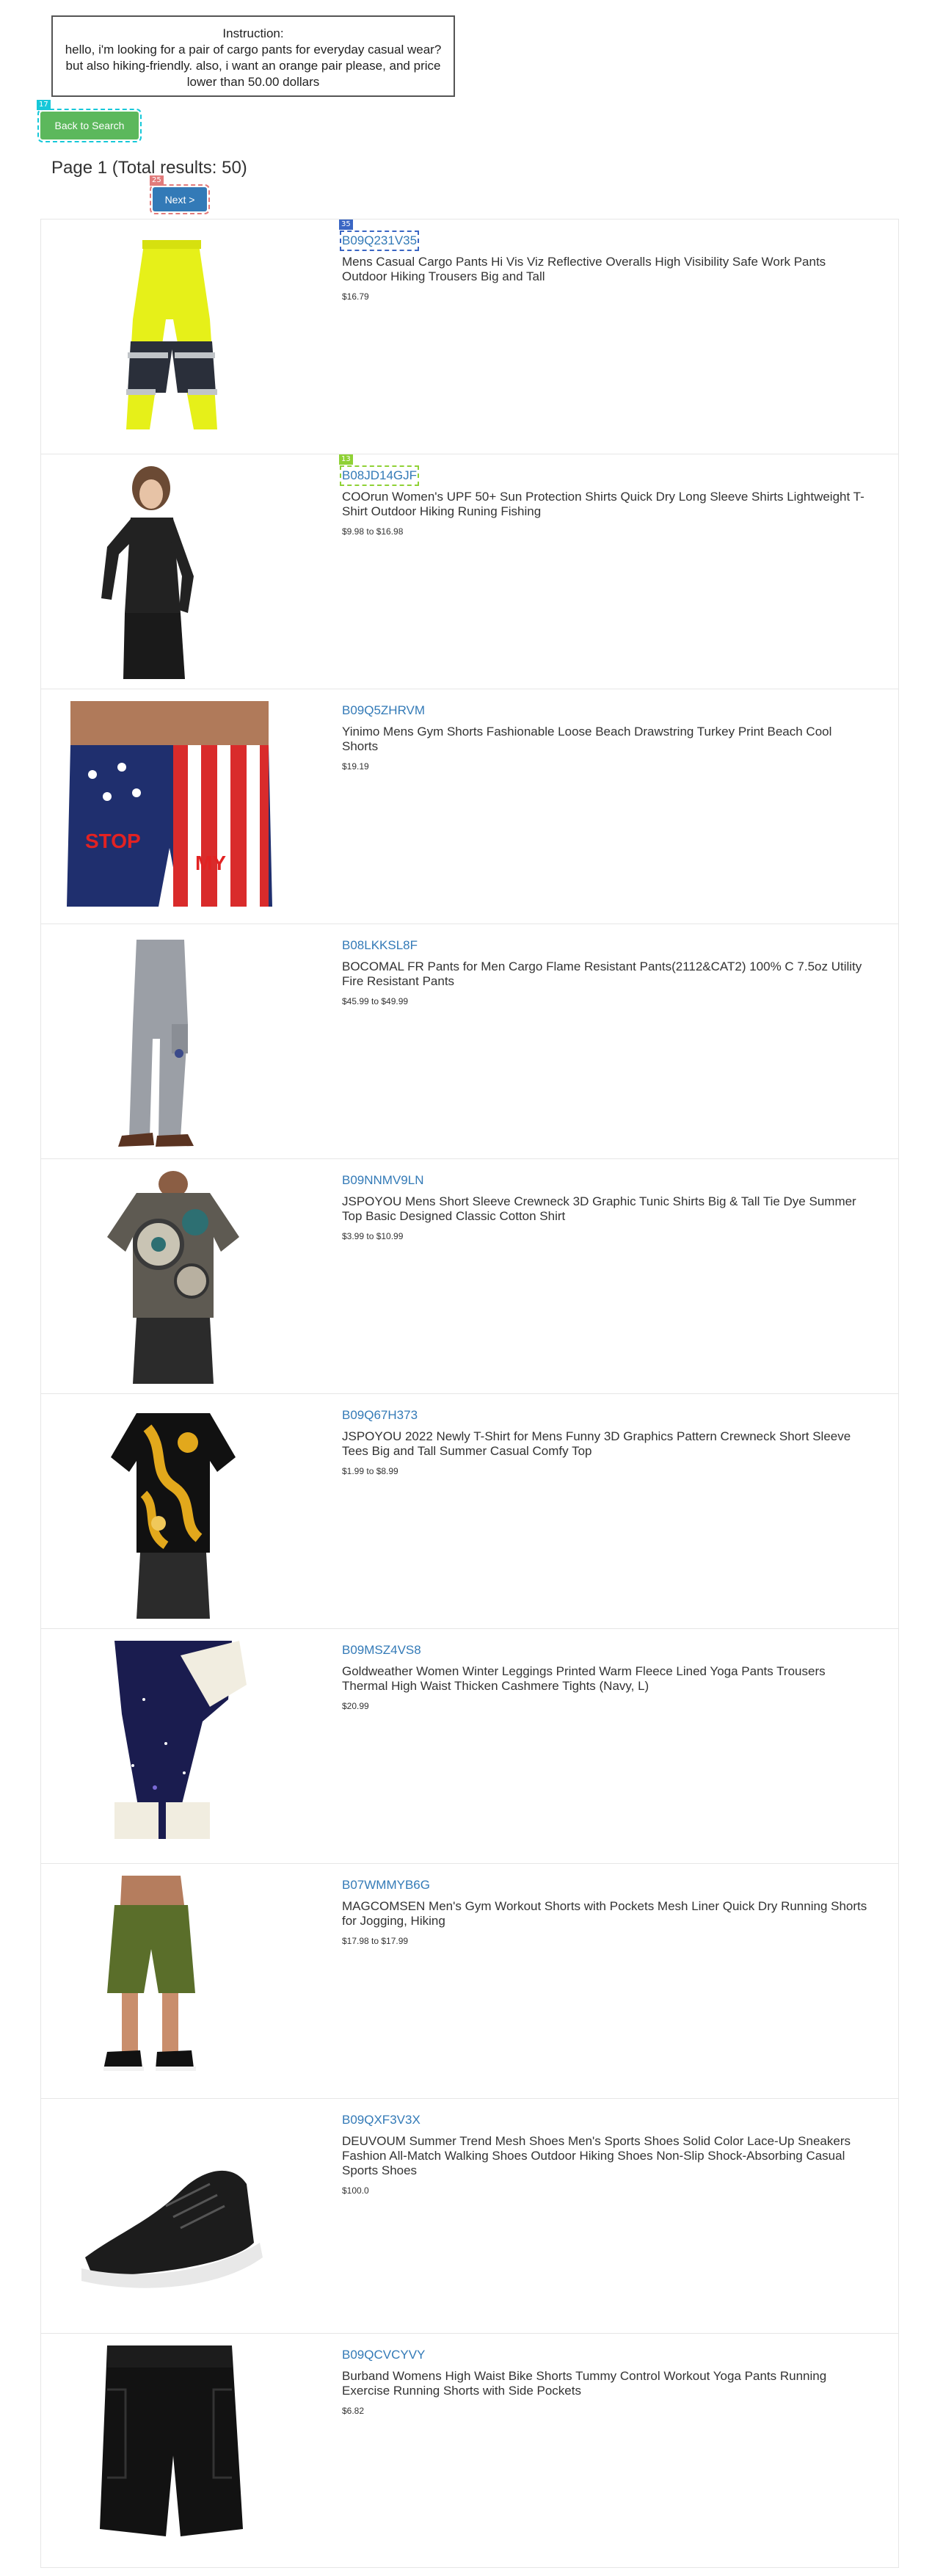  I want to click on product-price: $45.99 to $49.99, so click(375, 1001).